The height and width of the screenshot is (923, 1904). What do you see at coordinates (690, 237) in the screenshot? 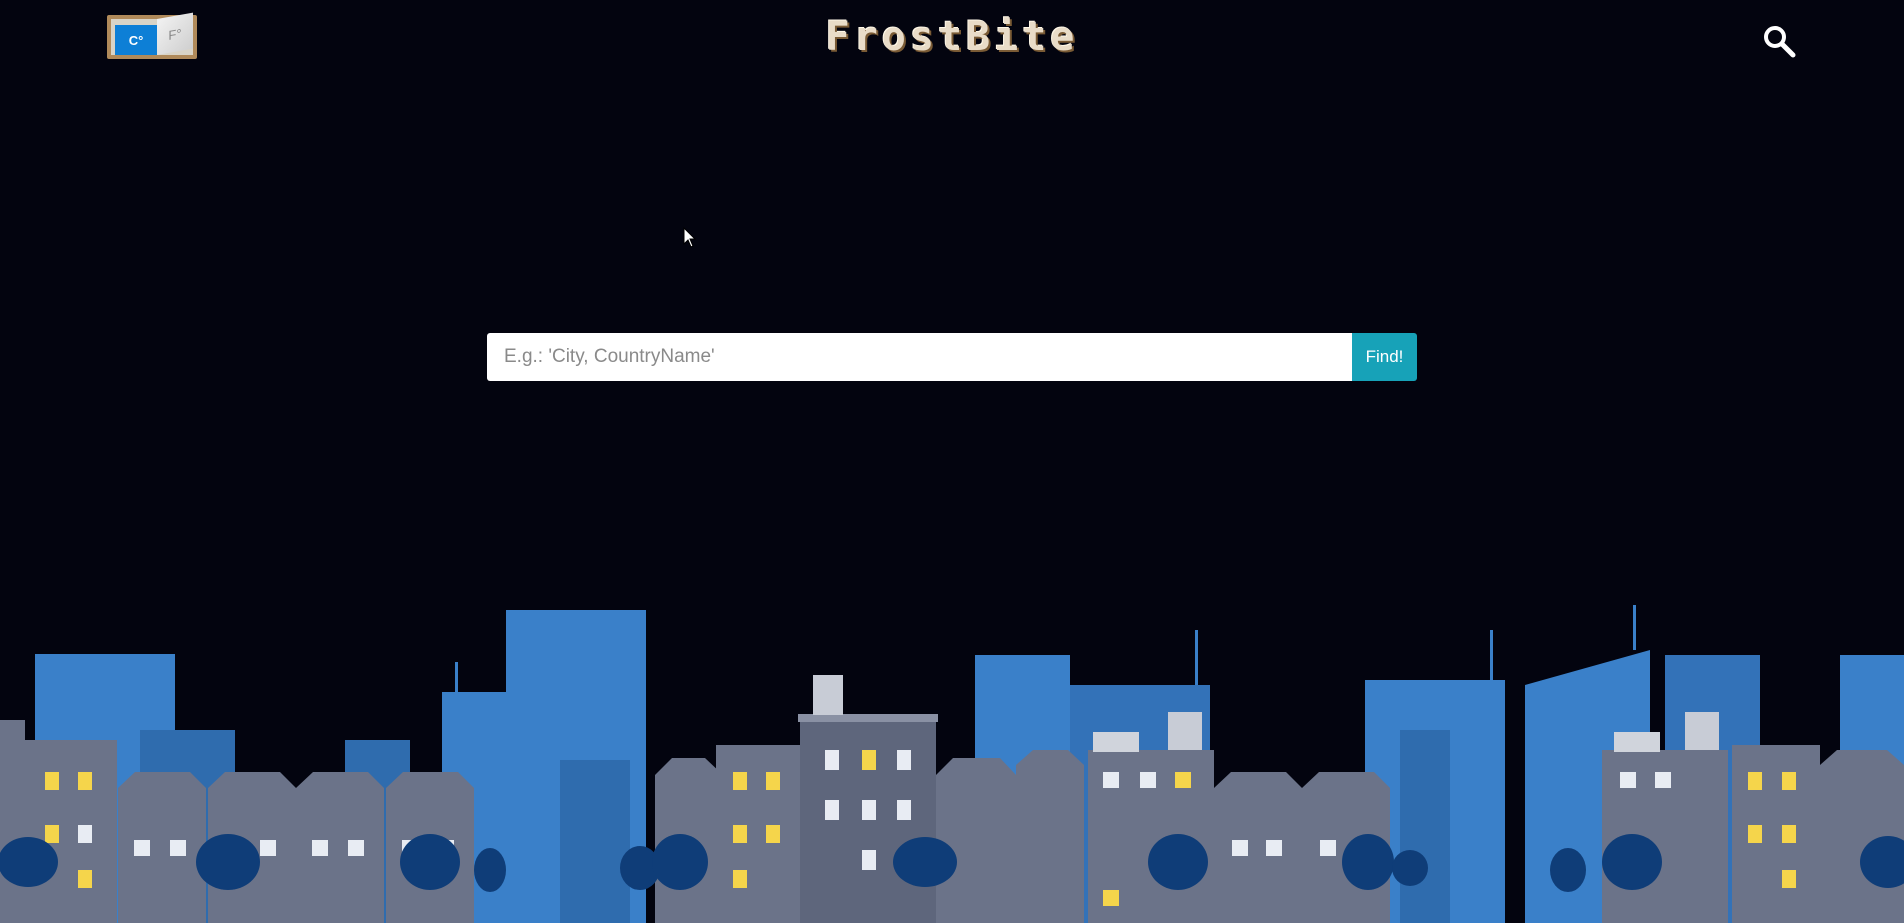
I see `mouse-cursor-icon` at bounding box center [690, 237].